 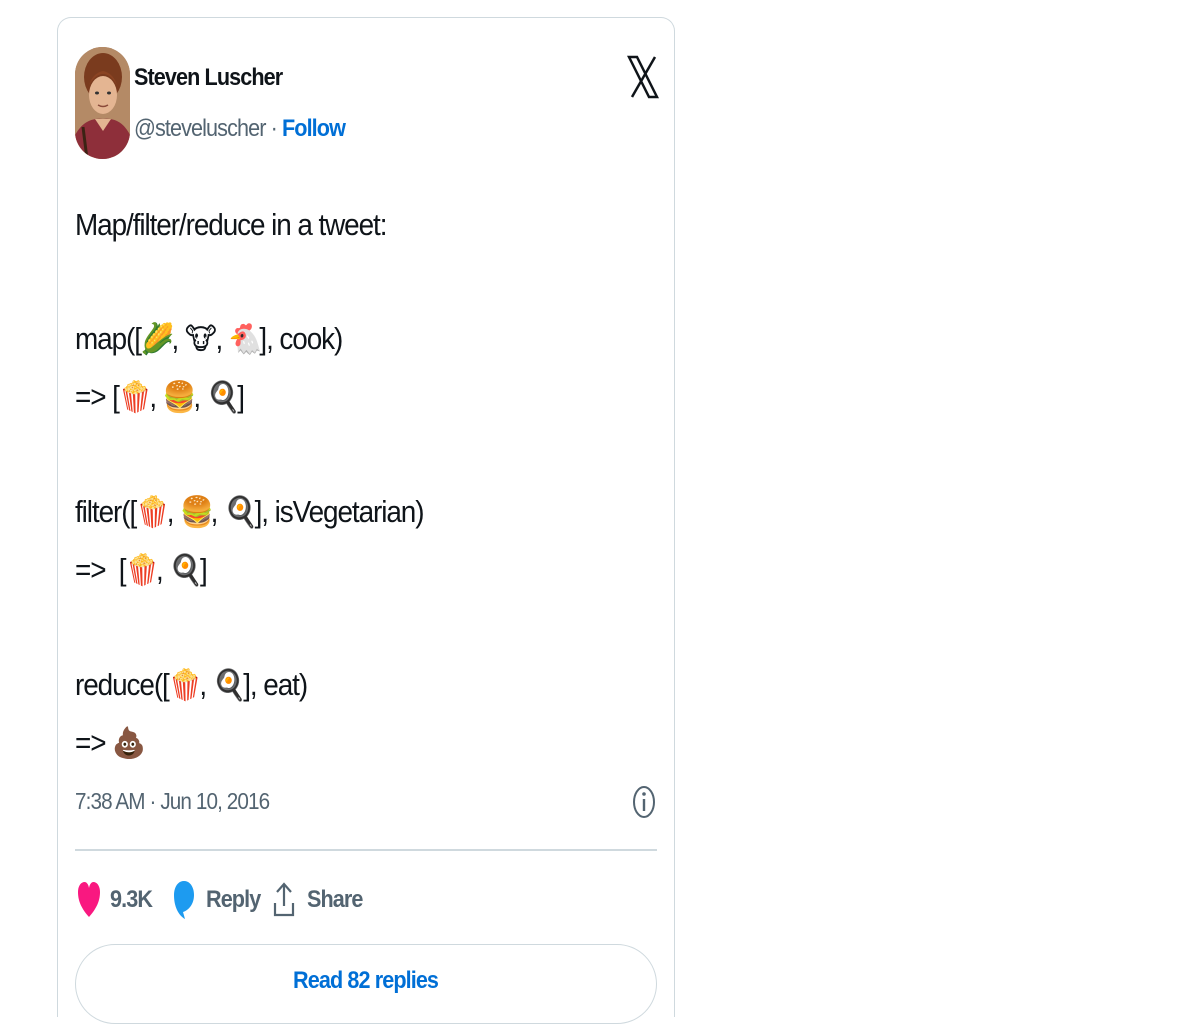 I want to click on author-handle: @steveluscher, so click(x=200, y=128).